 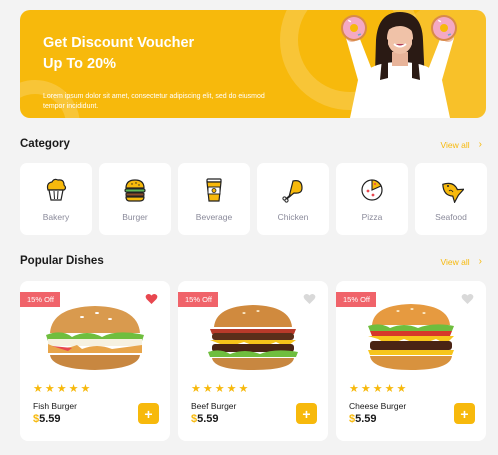 What do you see at coordinates (253, 337) in the screenshot?
I see `beef-burger-image` at bounding box center [253, 337].